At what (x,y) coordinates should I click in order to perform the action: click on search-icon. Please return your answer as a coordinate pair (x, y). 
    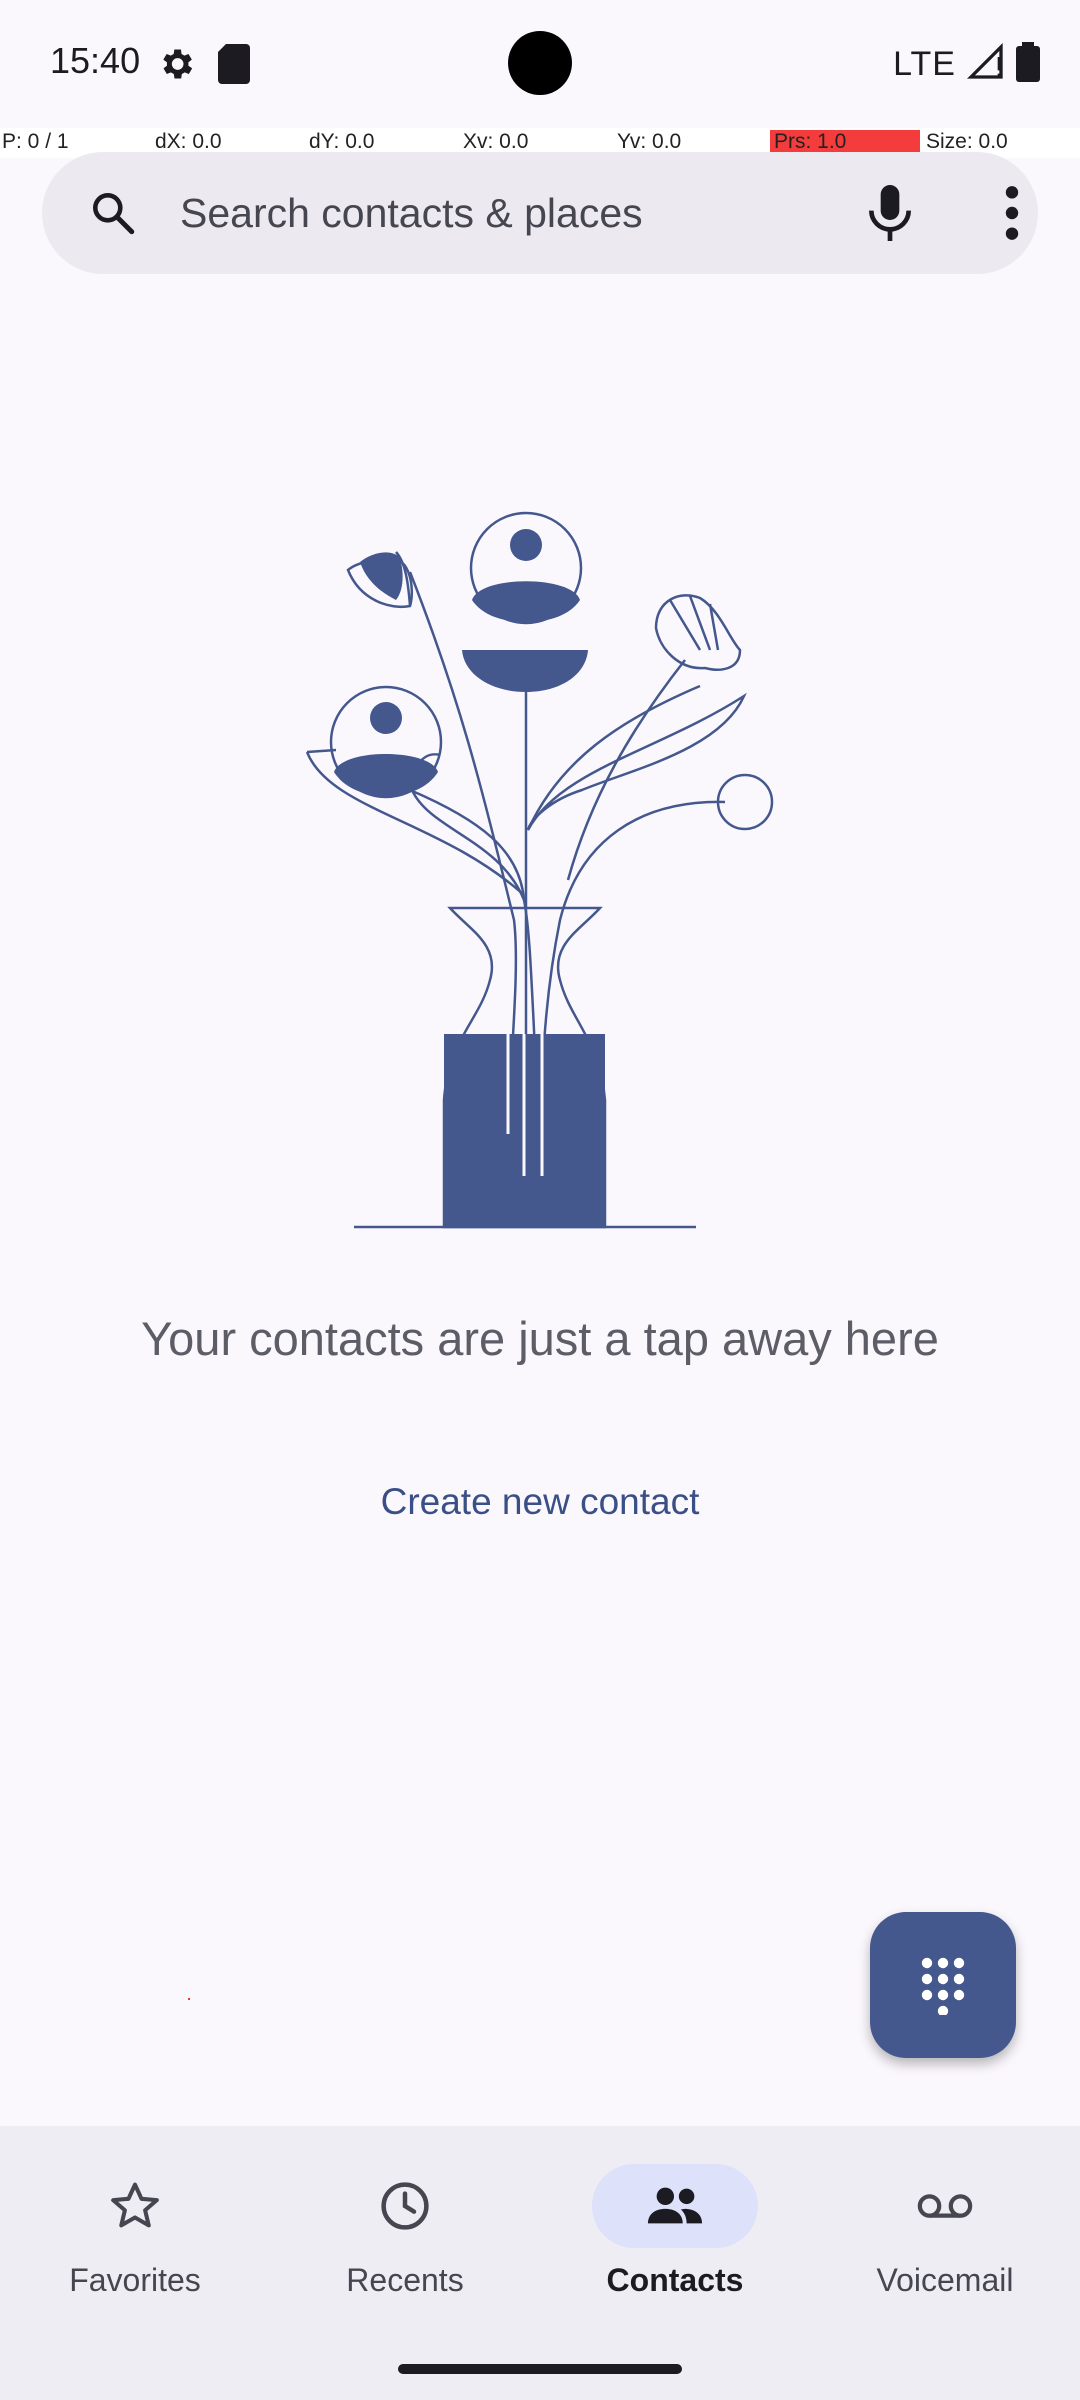
    Looking at the image, I should click on (113, 215).